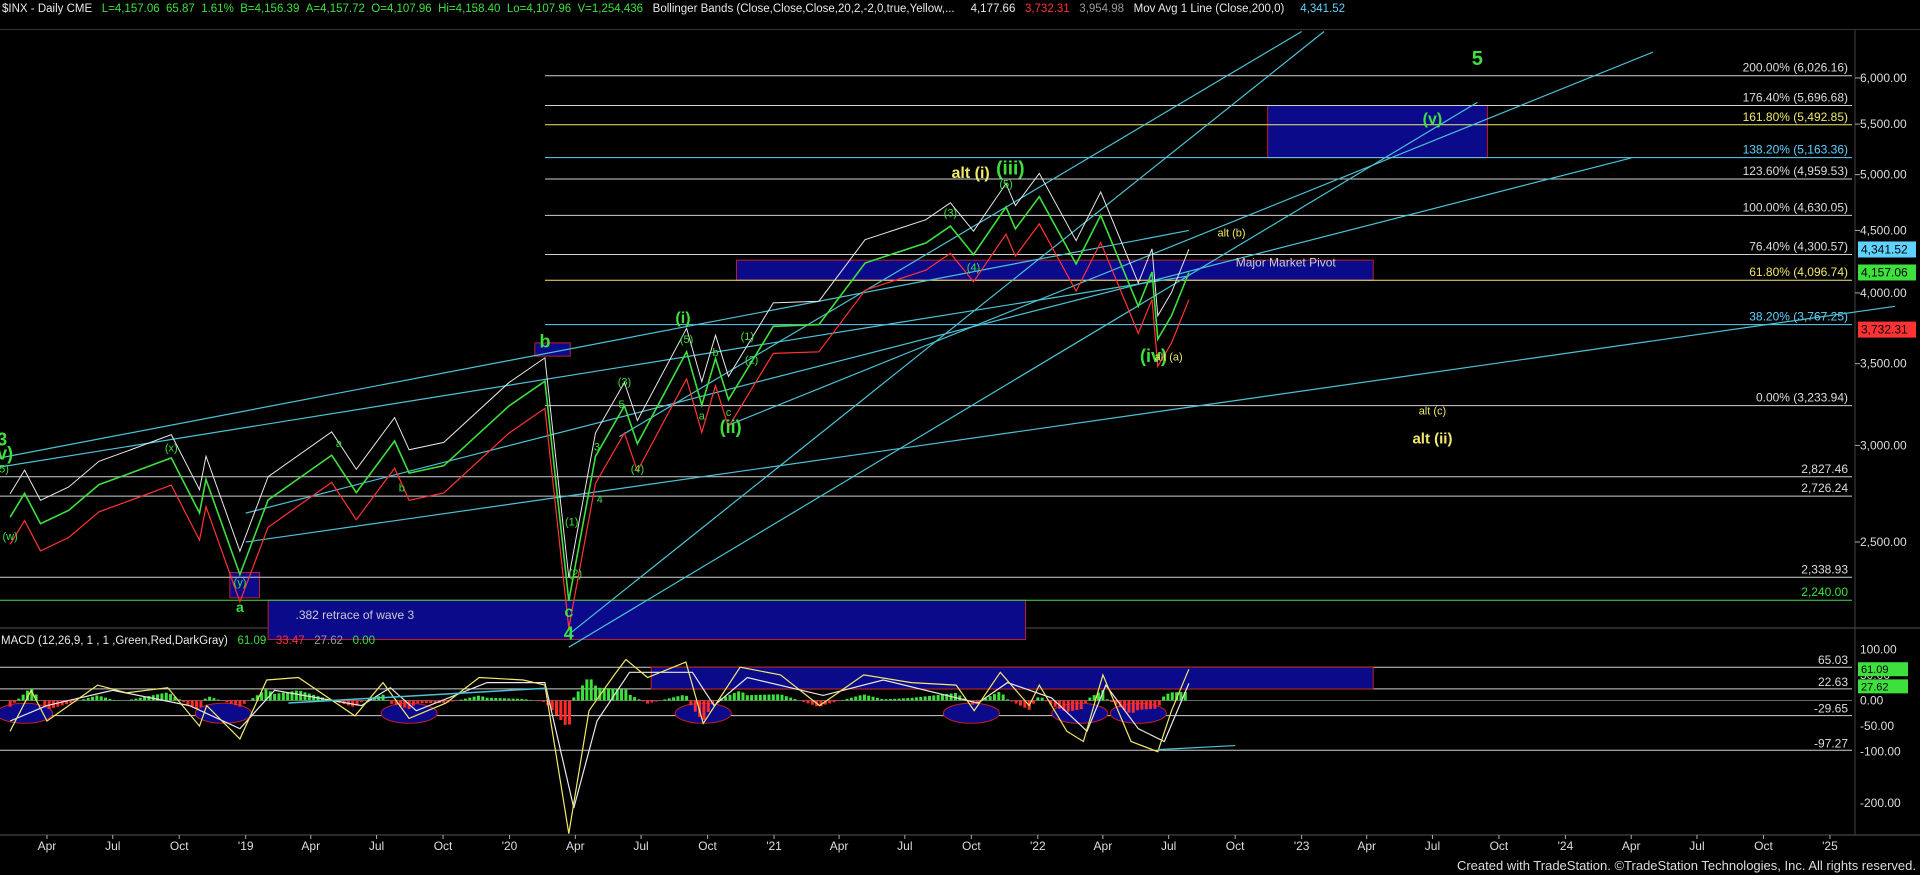 The image size is (1920, 875). I want to click on macd-axis-label: -200.00, so click(1880, 803).